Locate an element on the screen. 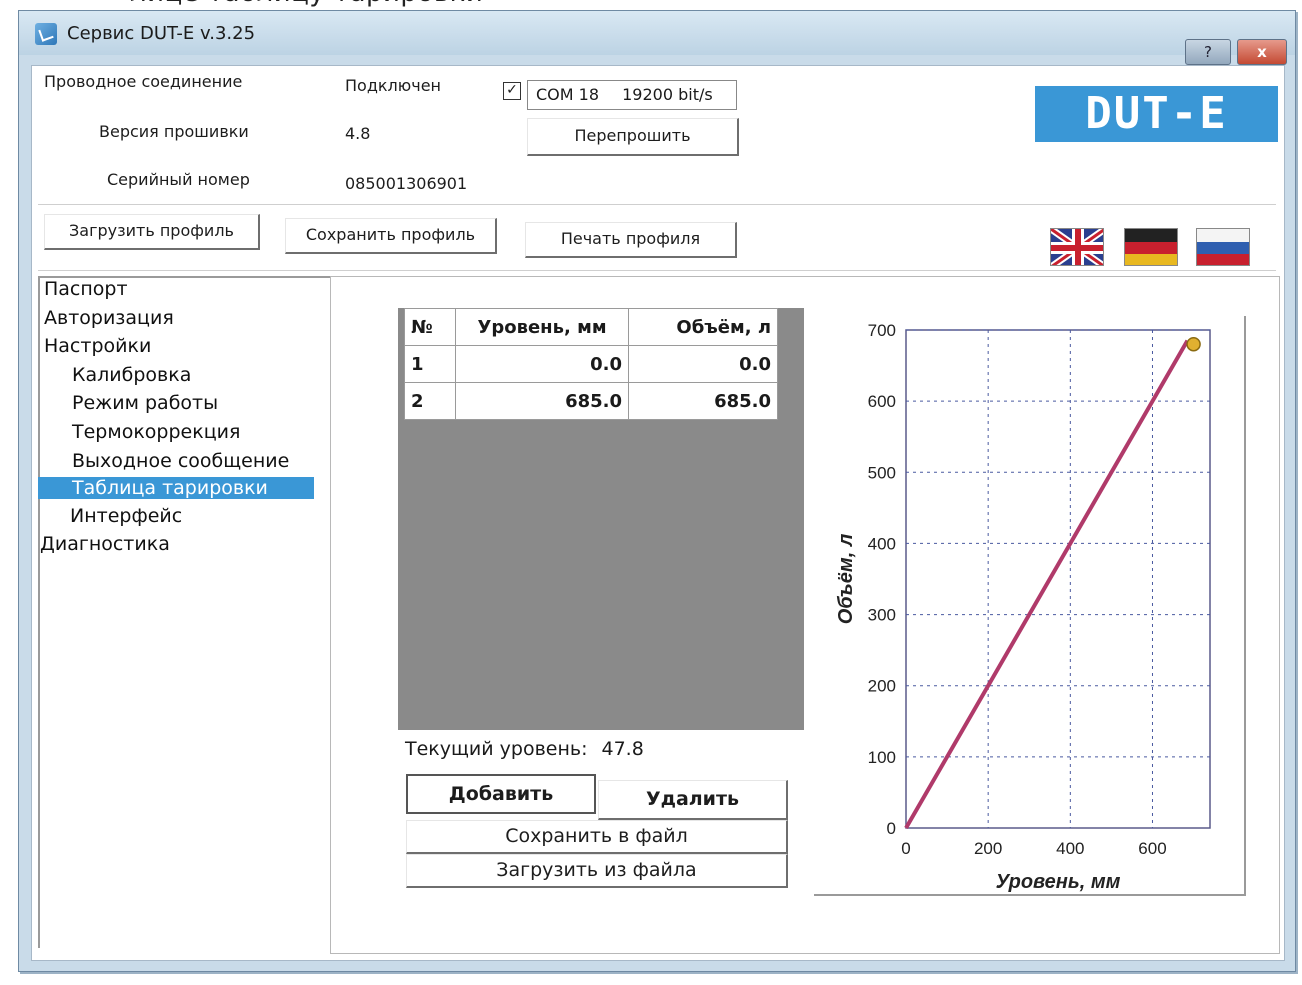 The height and width of the screenshot is (985, 1302). y-tick-label: 400 is located at coordinates (882, 543).